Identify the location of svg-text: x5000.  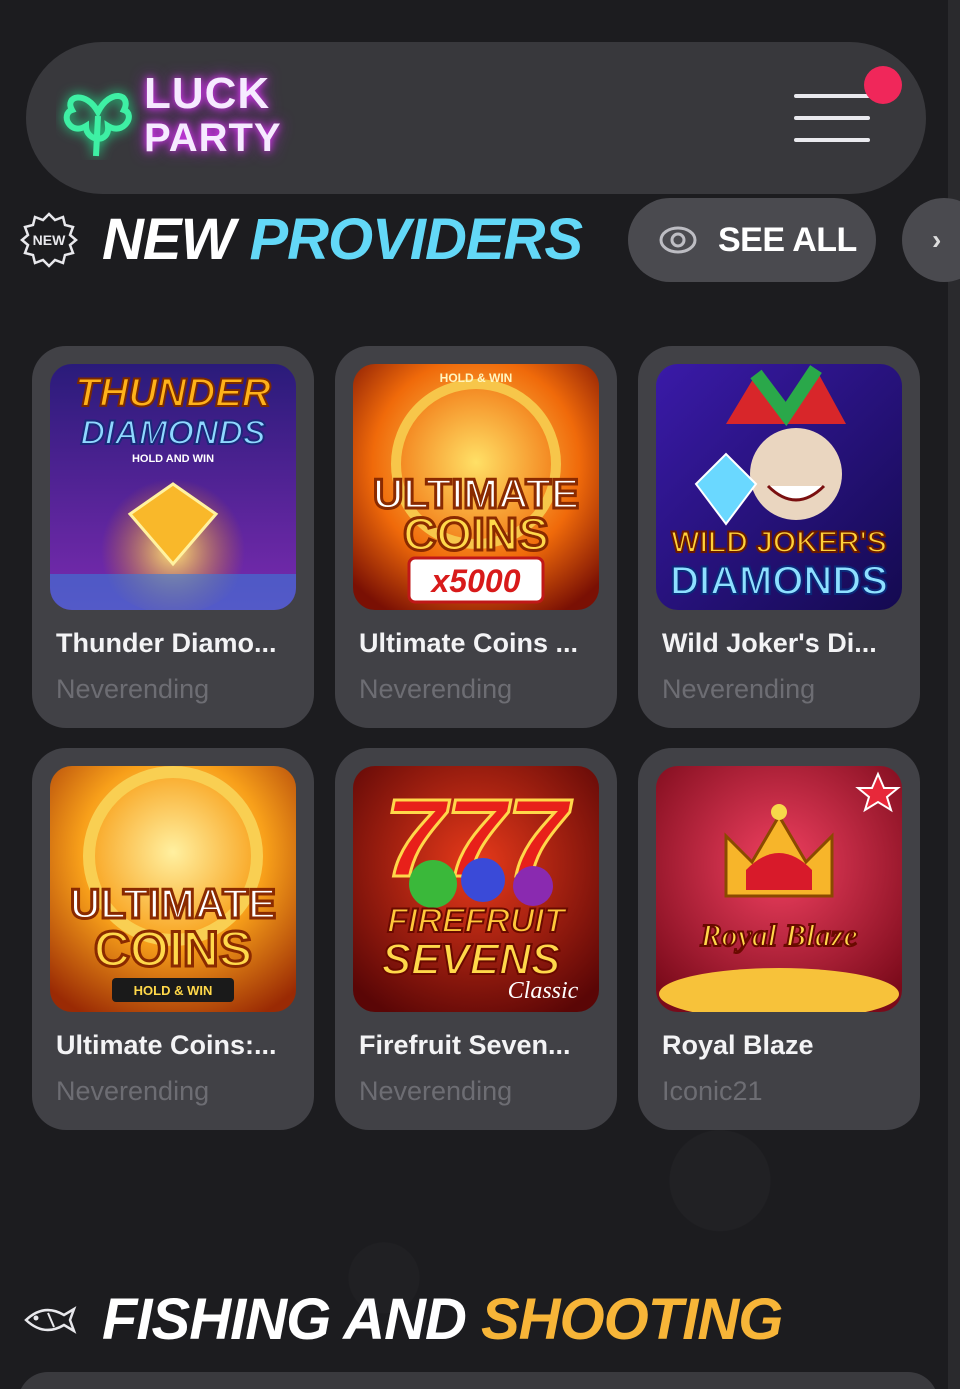
(475, 581).